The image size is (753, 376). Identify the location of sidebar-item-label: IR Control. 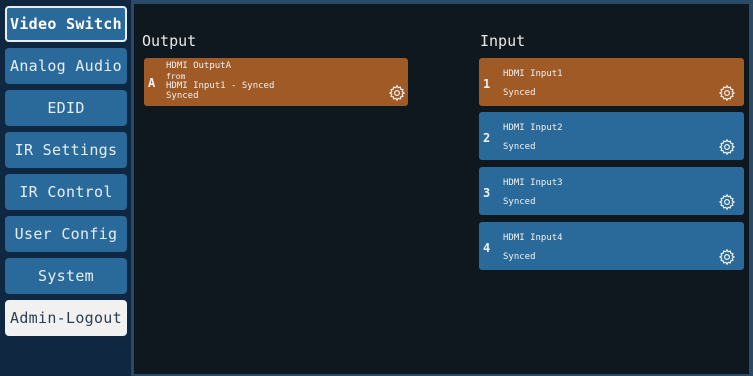
(66, 192).